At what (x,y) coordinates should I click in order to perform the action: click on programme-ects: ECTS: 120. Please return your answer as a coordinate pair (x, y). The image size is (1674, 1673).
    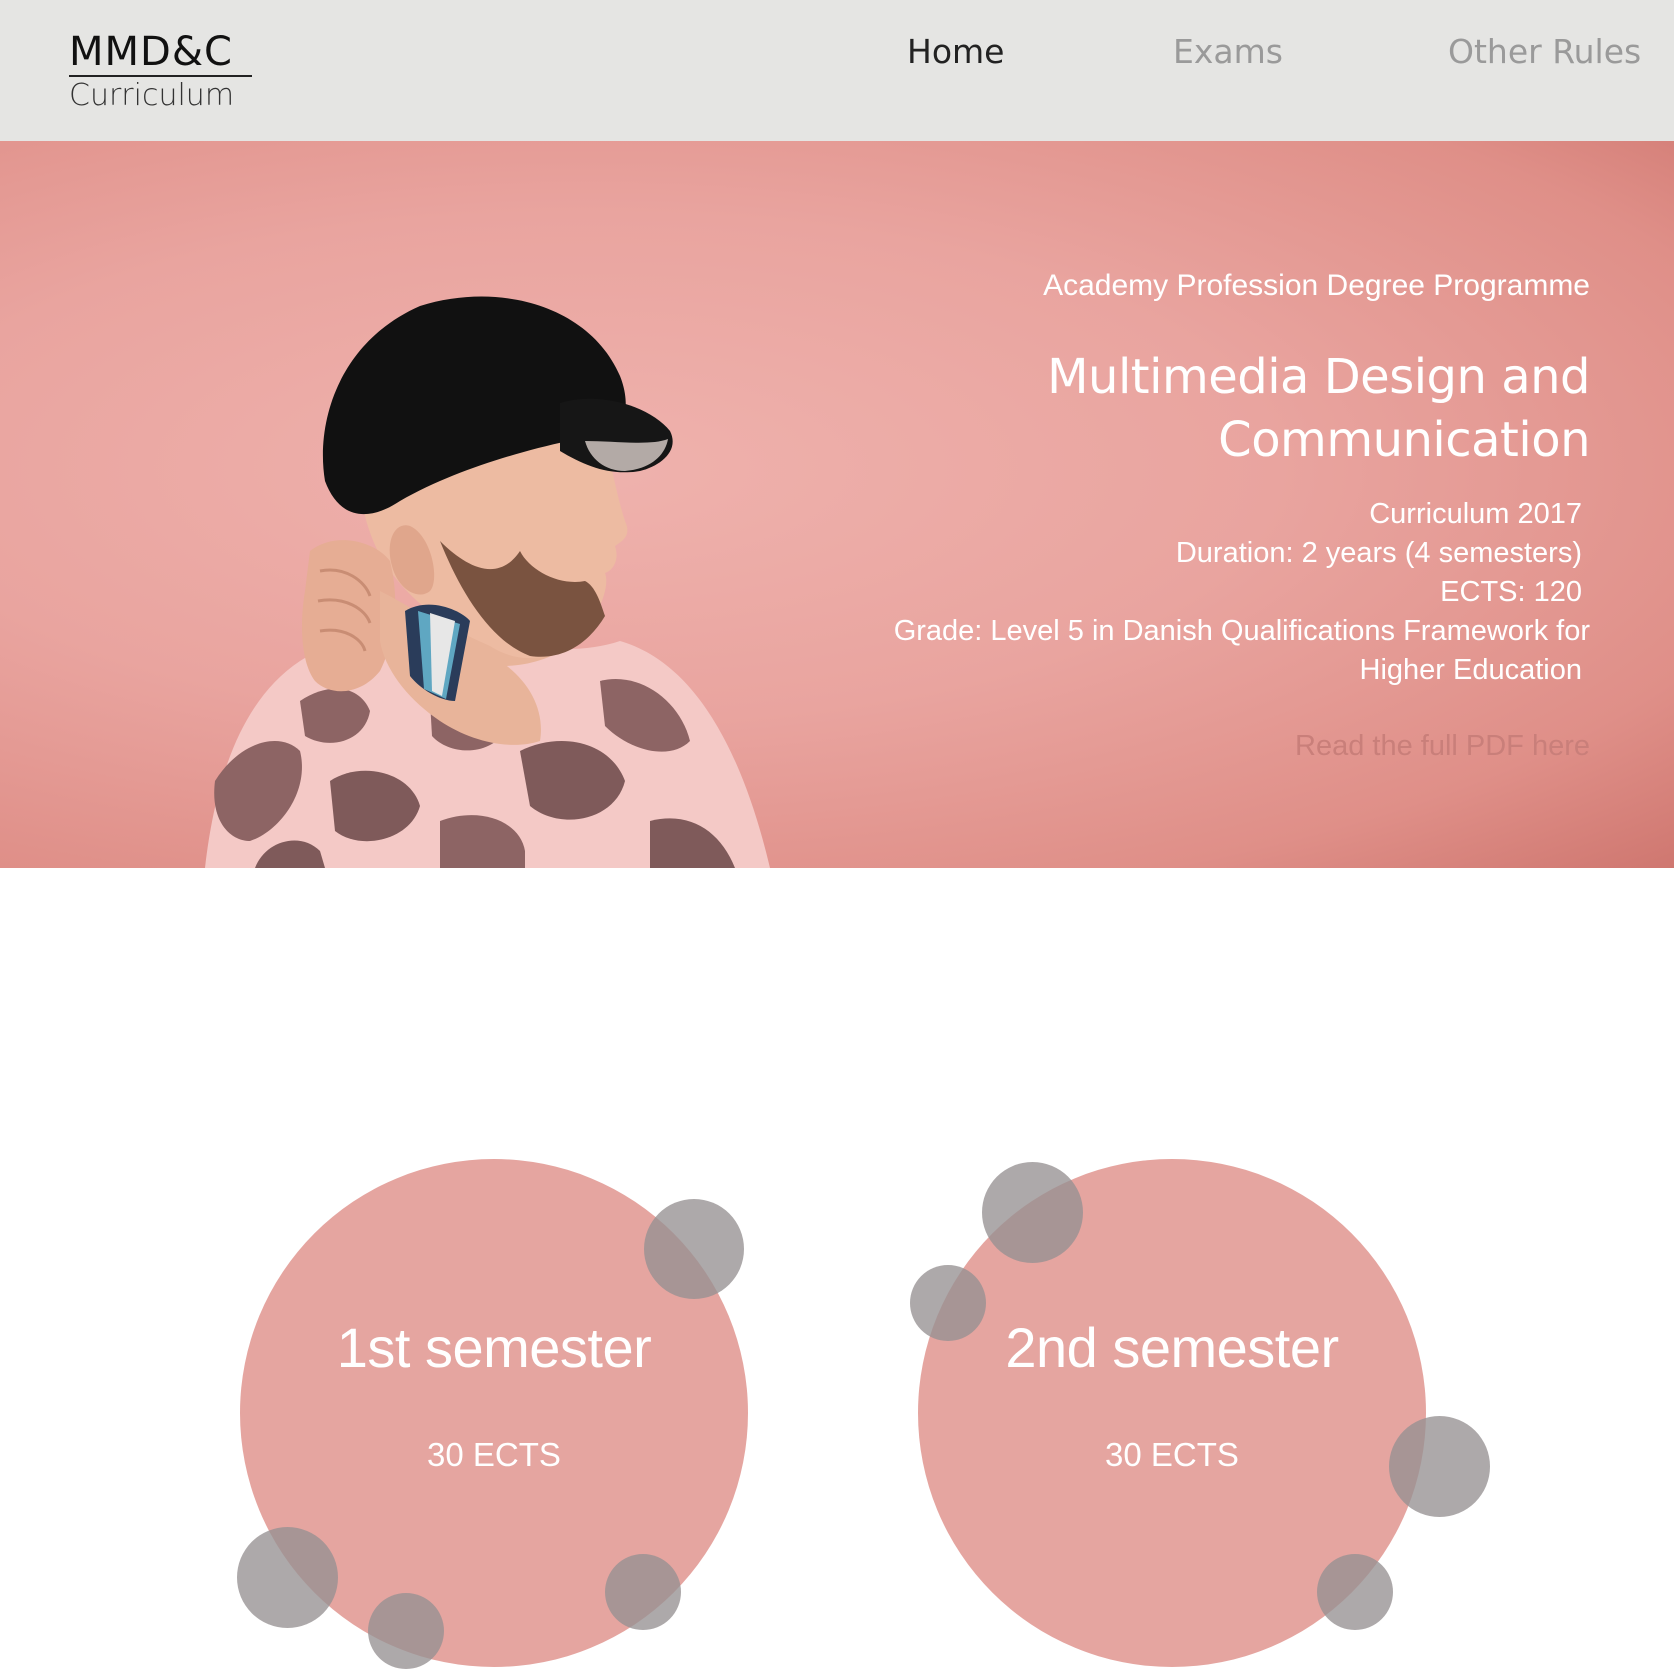
    Looking at the image, I should click on (1511, 592).